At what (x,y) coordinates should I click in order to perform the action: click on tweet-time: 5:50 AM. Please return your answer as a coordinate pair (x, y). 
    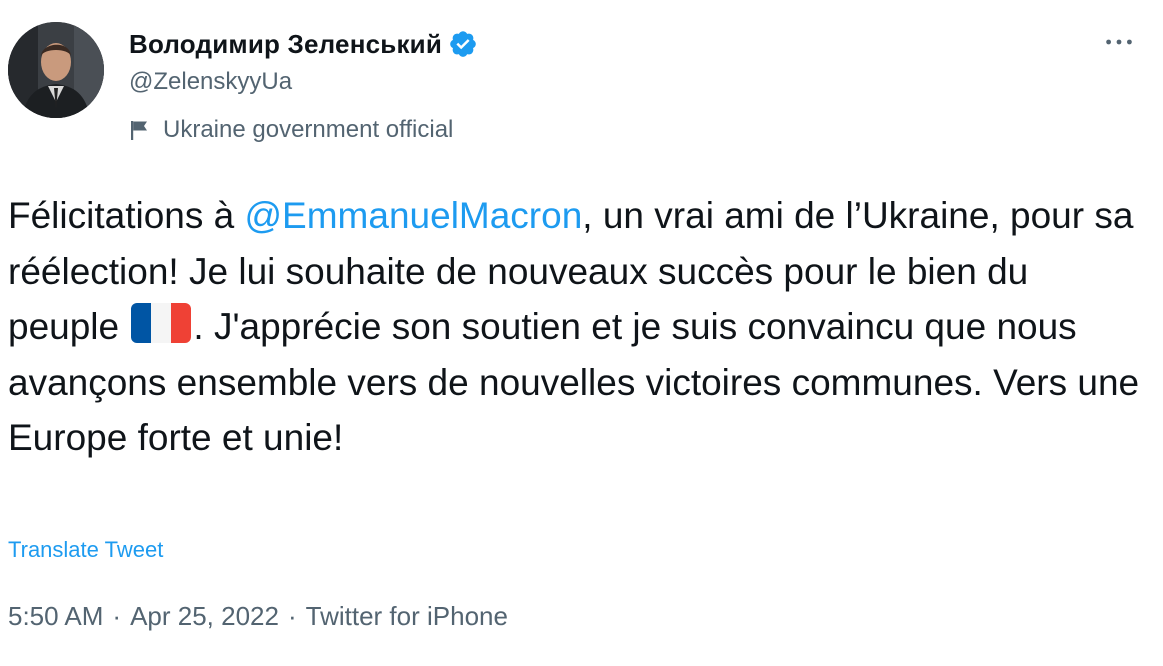
    Looking at the image, I should click on (55, 616).